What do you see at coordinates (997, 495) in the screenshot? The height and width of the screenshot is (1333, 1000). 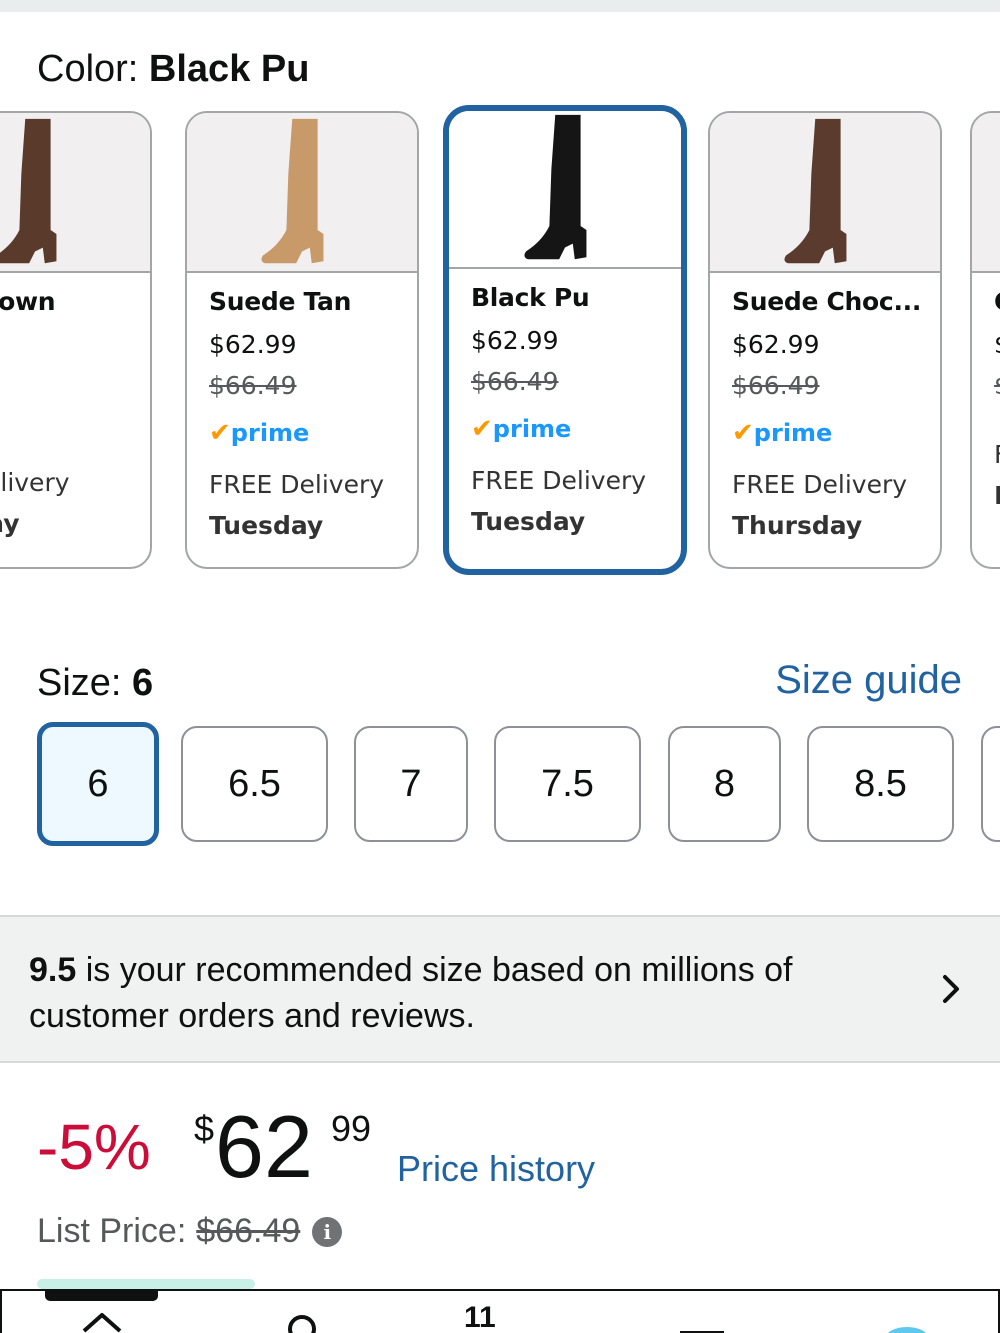 I see `swatch-delivery-day: F` at bounding box center [997, 495].